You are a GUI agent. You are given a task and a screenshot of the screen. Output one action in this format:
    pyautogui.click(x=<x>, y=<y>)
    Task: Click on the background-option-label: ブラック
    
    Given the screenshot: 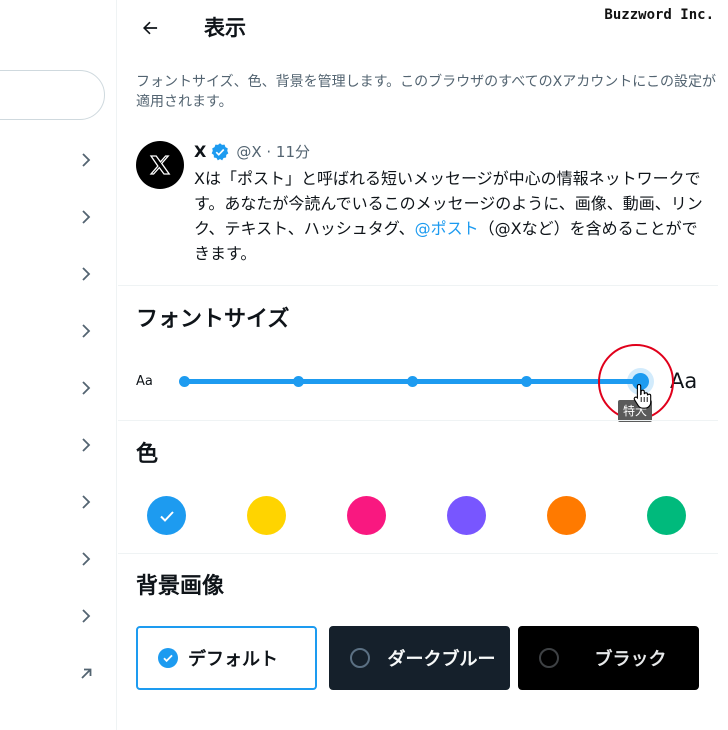 What is the action you would take?
    pyautogui.click(x=630, y=659)
    